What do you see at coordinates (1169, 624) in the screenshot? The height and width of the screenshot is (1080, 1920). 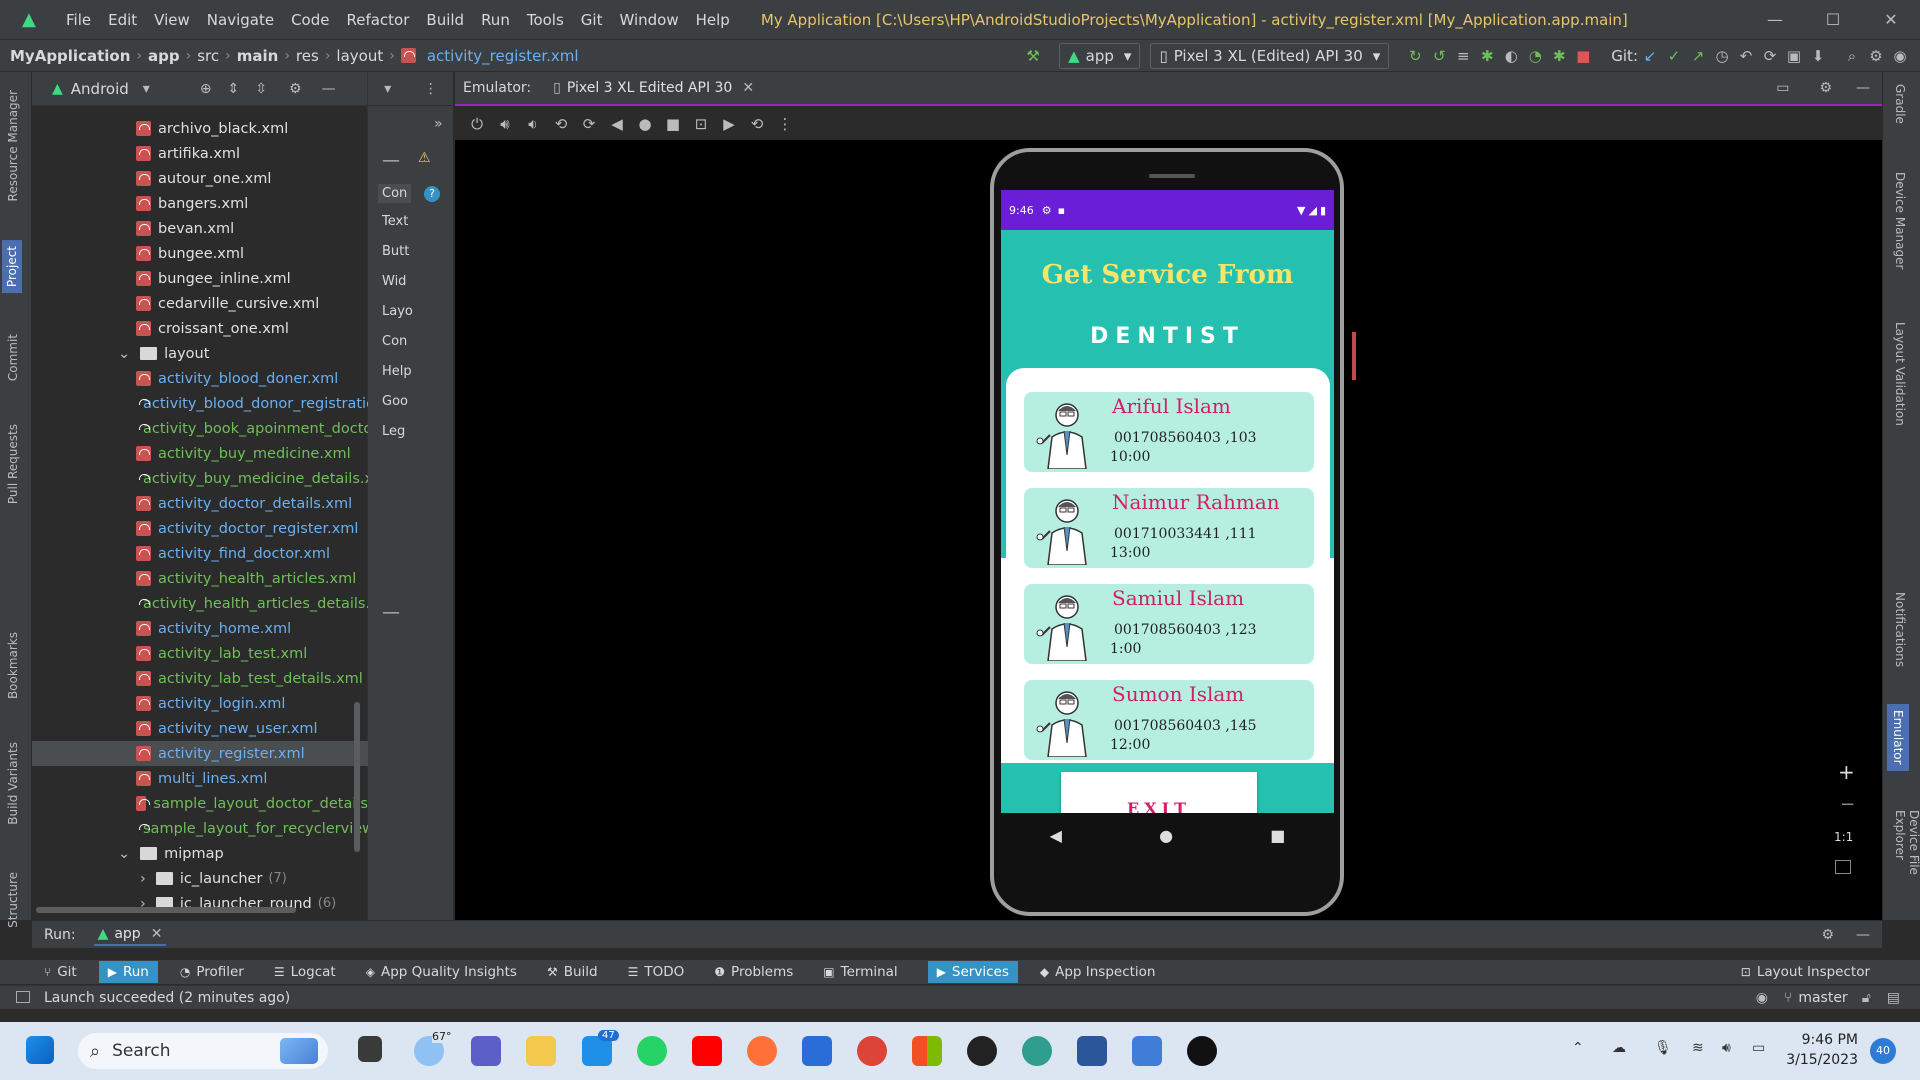 I see `doctor-card: Samiul Islam 001708560403 ,123 1:00` at bounding box center [1169, 624].